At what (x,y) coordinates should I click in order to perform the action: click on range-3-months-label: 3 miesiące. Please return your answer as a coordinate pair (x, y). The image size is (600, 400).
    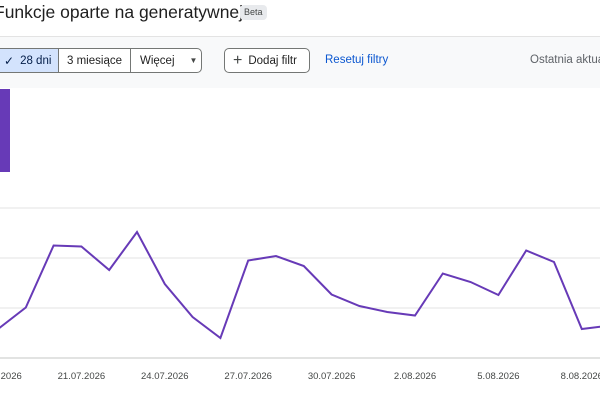
    Looking at the image, I should click on (94, 60).